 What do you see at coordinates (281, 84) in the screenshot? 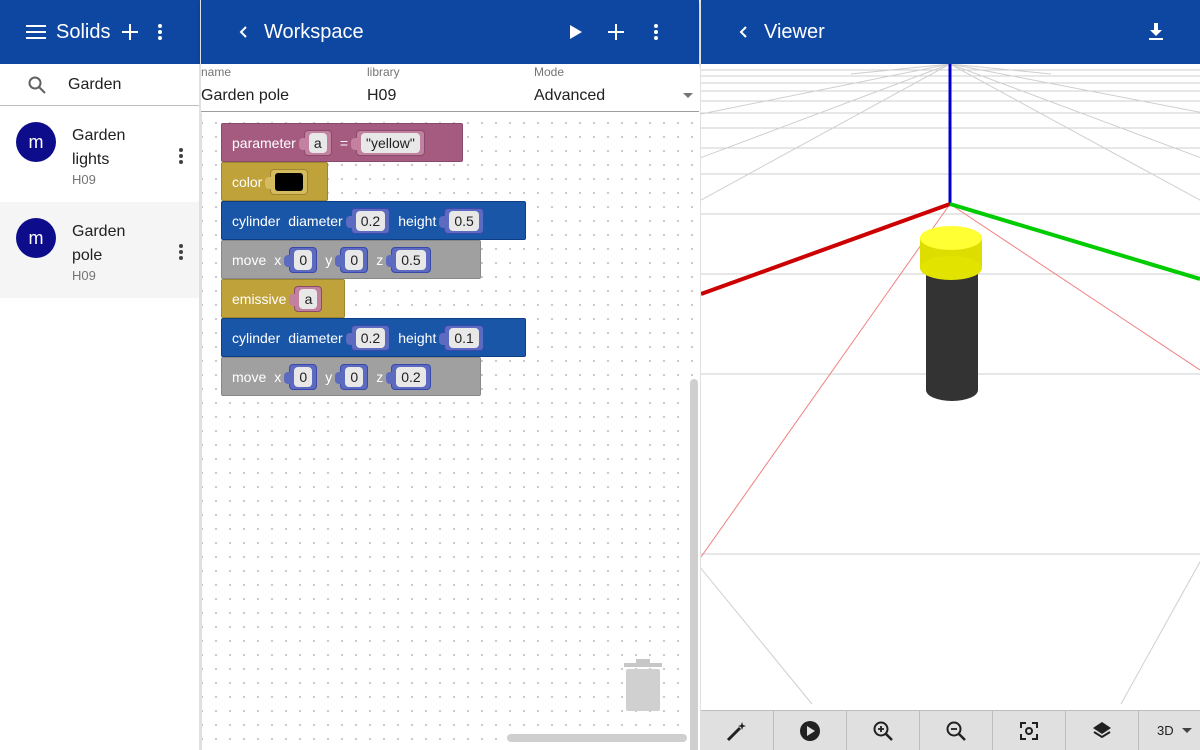
I see `name-field: name Garden pole` at bounding box center [281, 84].